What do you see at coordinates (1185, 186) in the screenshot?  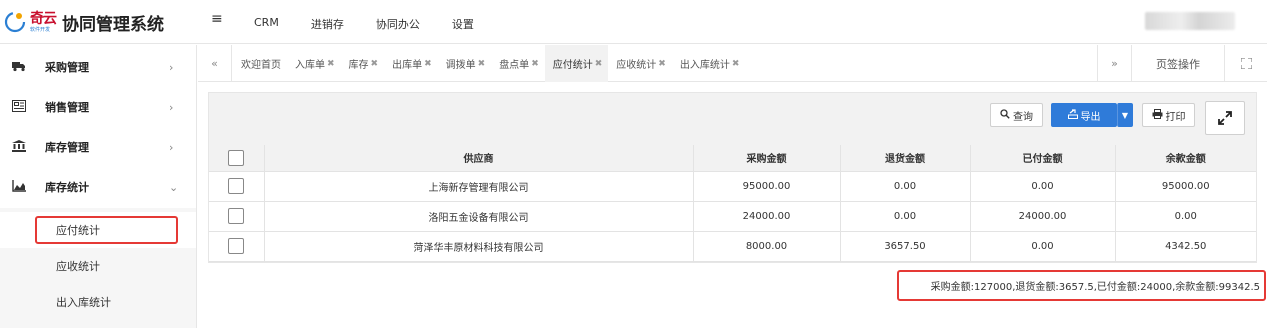 I see `cell-balance-amount: 95000.00` at bounding box center [1185, 186].